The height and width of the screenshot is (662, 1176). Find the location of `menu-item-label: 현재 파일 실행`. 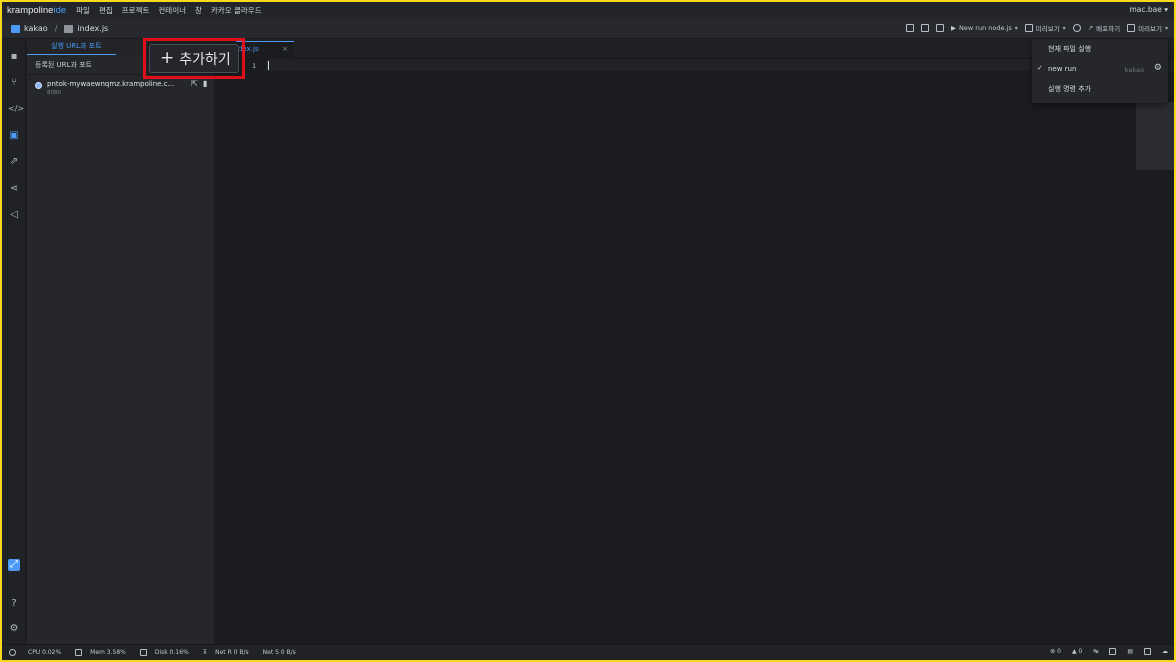

menu-item-label: 현재 파일 실행 is located at coordinates (1070, 49).